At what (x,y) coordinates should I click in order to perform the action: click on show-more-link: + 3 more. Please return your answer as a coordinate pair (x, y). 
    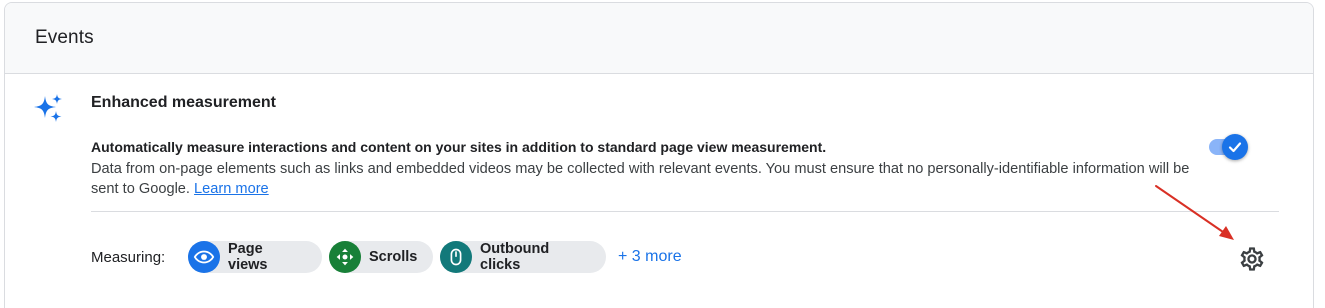
    Looking at the image, I should click on (650, 257).